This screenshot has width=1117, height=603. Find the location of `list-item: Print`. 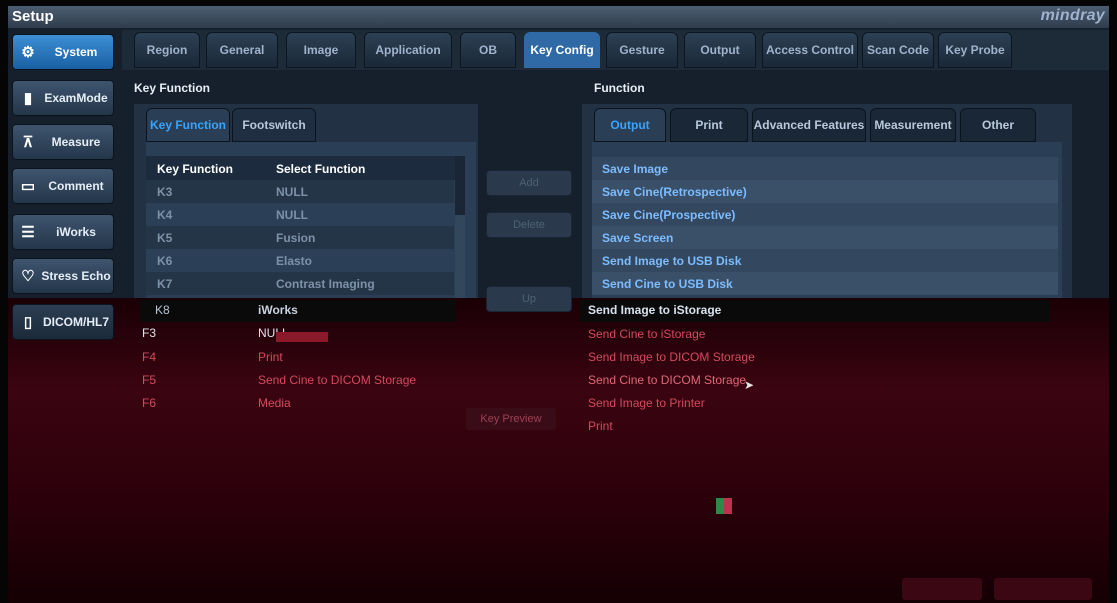

list-item: Print is located at coordinates (600, 426).